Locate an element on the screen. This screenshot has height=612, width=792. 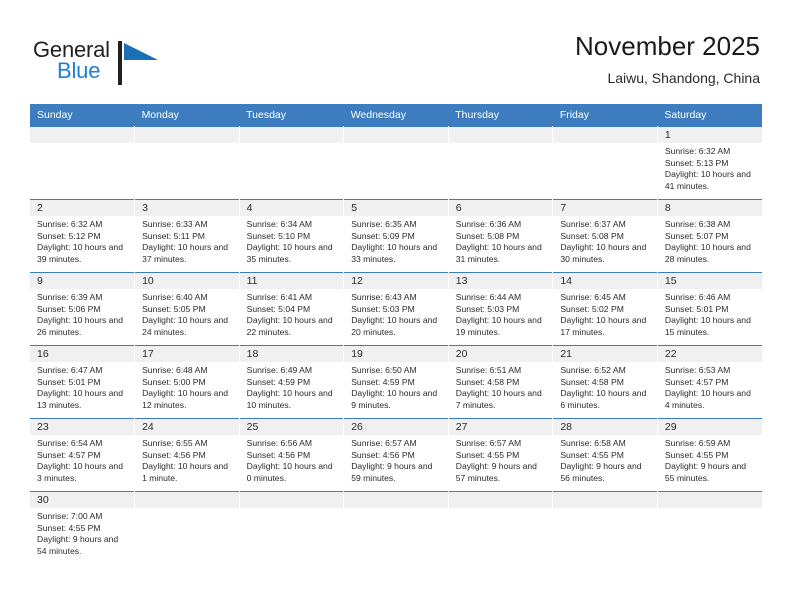
general-blue-logo: General Blue is located at coordinates (123, 65).